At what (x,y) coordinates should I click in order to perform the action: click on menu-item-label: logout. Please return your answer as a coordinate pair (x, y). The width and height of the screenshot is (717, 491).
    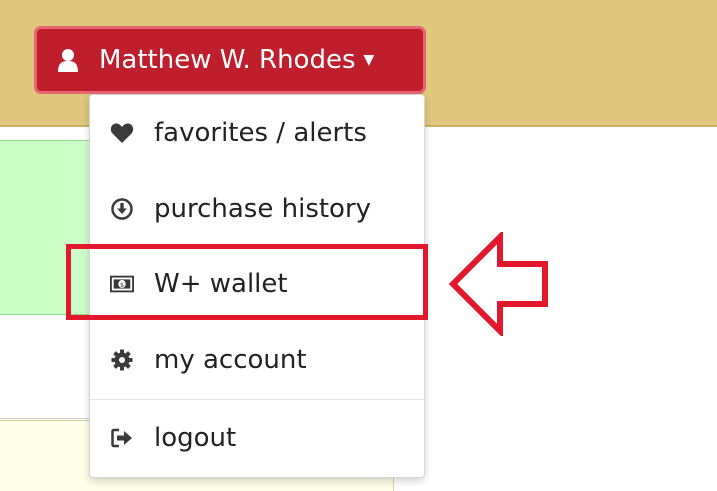
    Looking at the image, I should click on (195, 438).